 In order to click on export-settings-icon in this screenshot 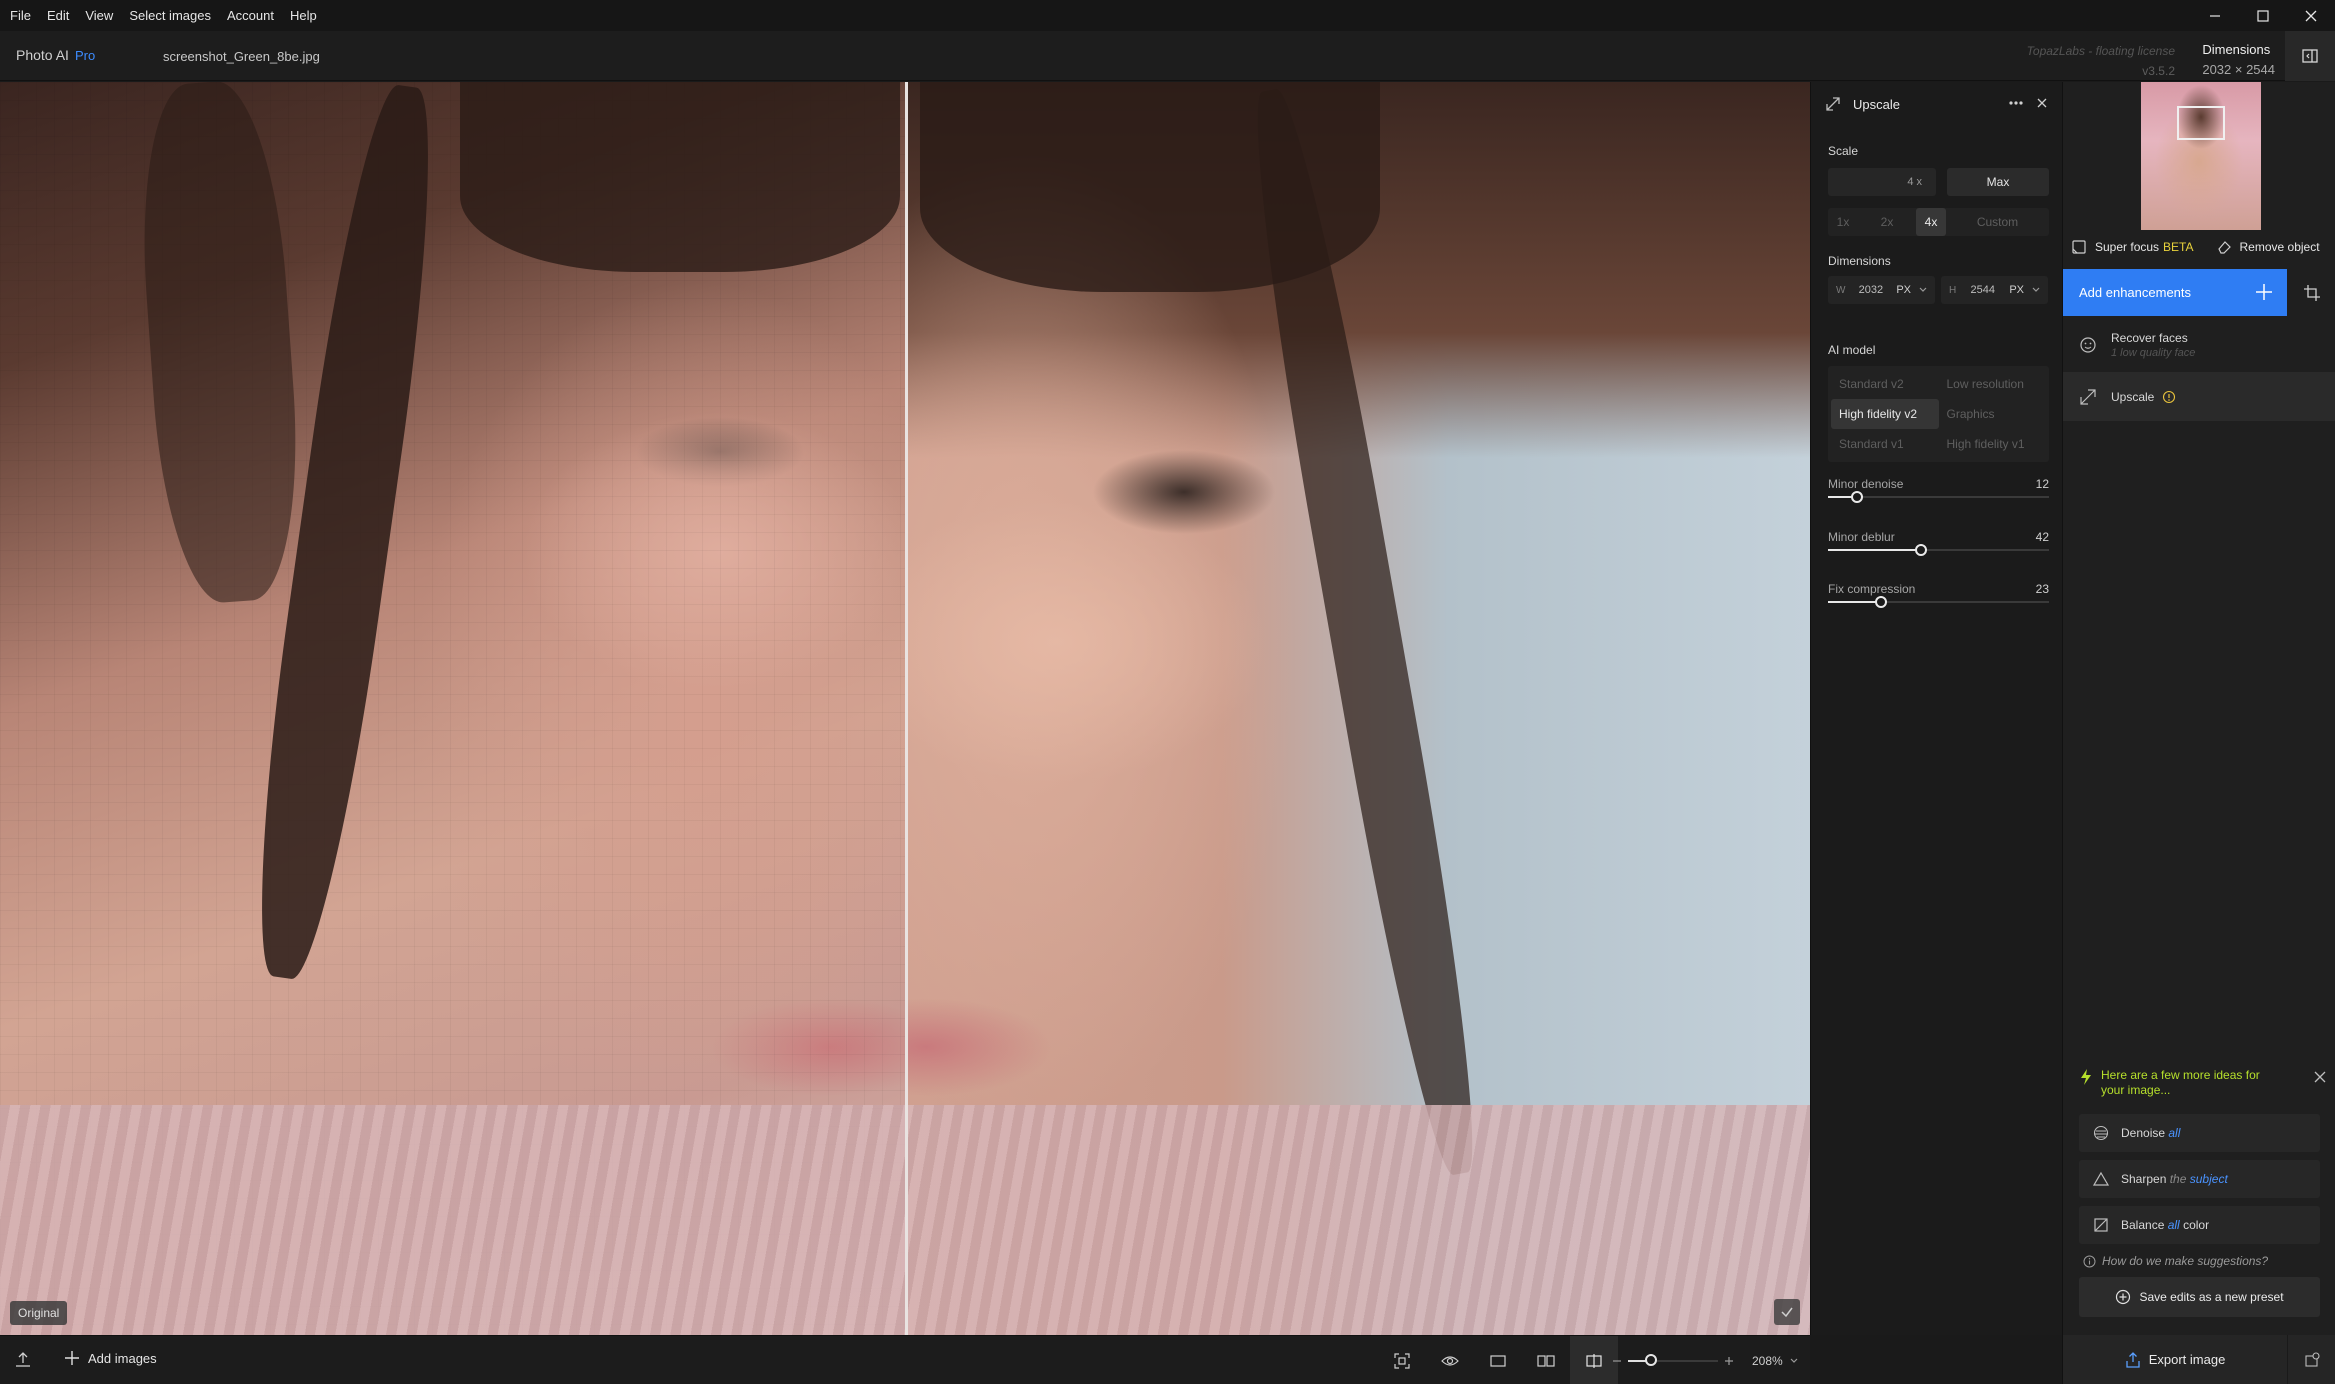, I will do `click(2312, 1359)`.